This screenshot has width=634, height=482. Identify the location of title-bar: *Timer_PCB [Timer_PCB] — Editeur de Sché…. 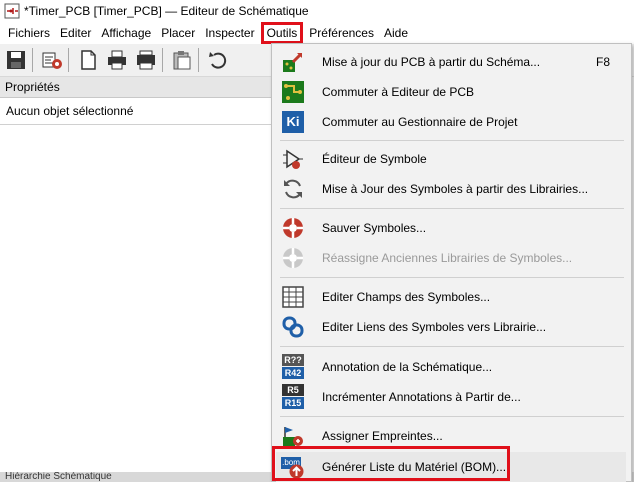
(317, 11).